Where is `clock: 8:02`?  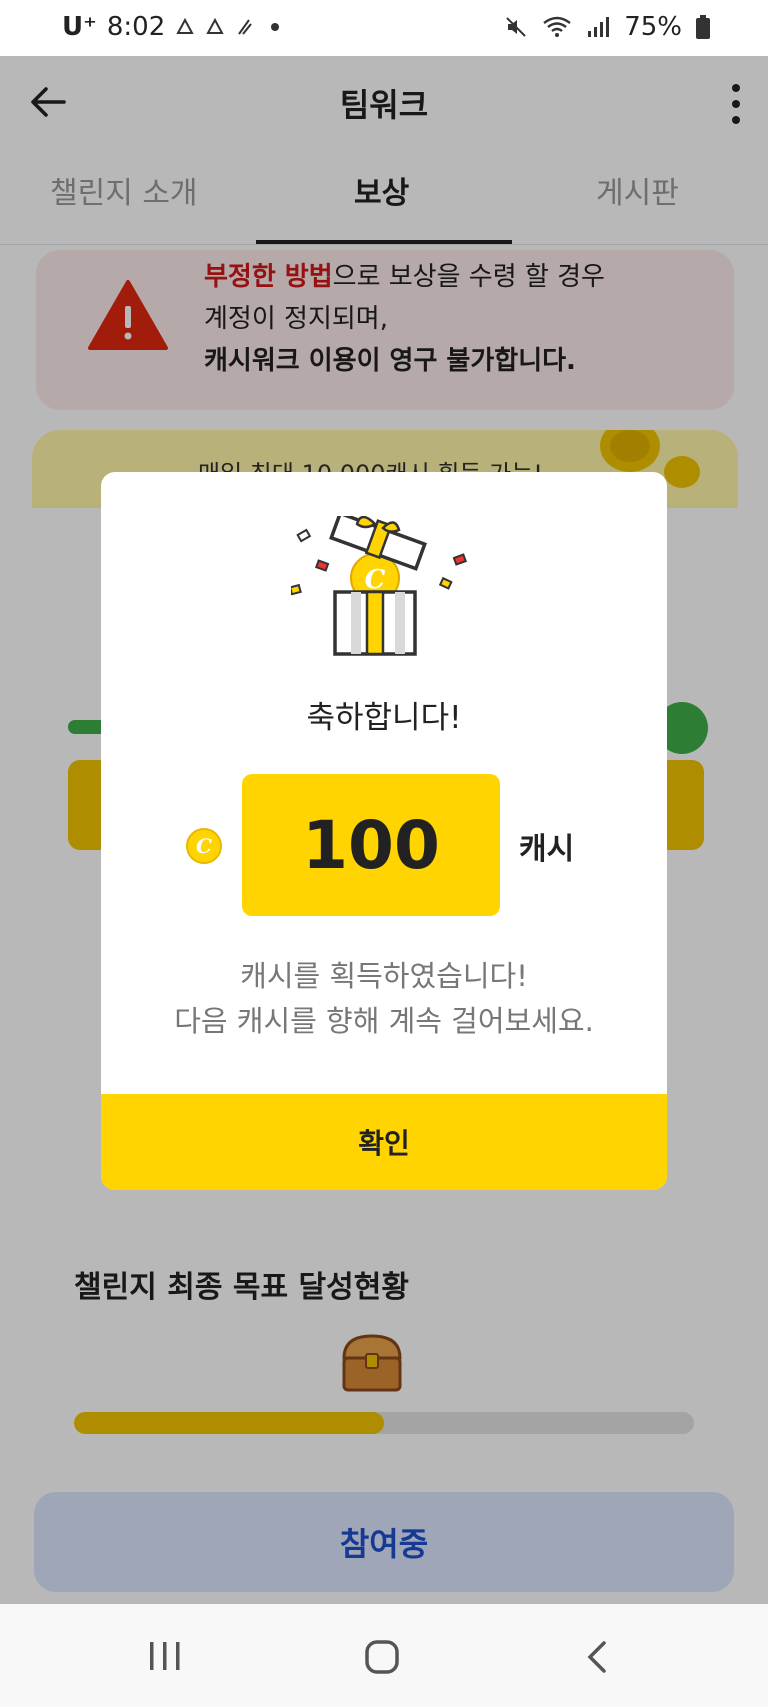
clock: 8:02 is located at coordinates (136, 27).